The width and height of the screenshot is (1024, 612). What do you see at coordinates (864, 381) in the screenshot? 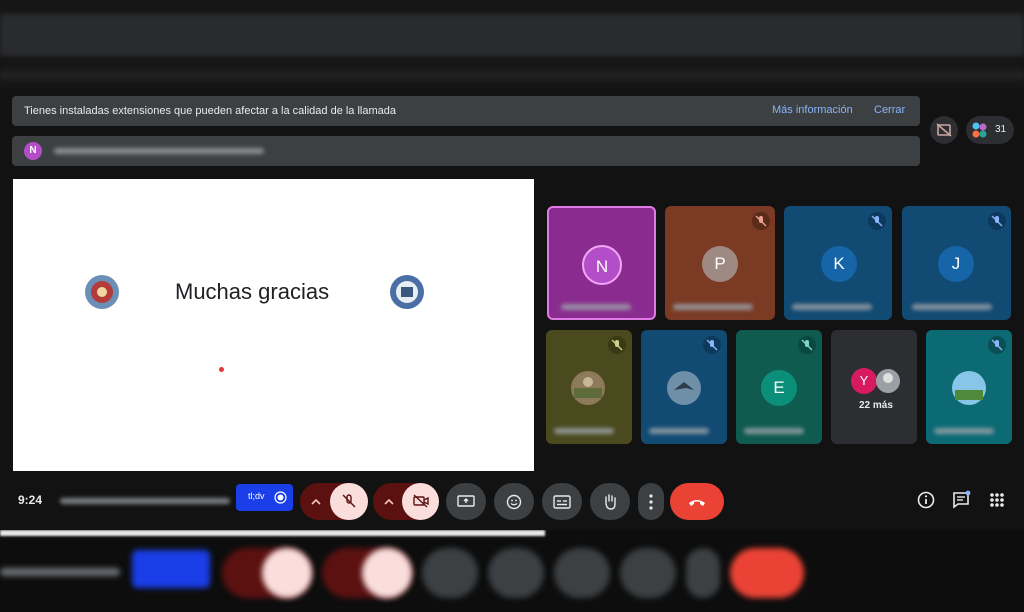
I see `other-participant-avatar: Y` at bounding box center [864, 381].